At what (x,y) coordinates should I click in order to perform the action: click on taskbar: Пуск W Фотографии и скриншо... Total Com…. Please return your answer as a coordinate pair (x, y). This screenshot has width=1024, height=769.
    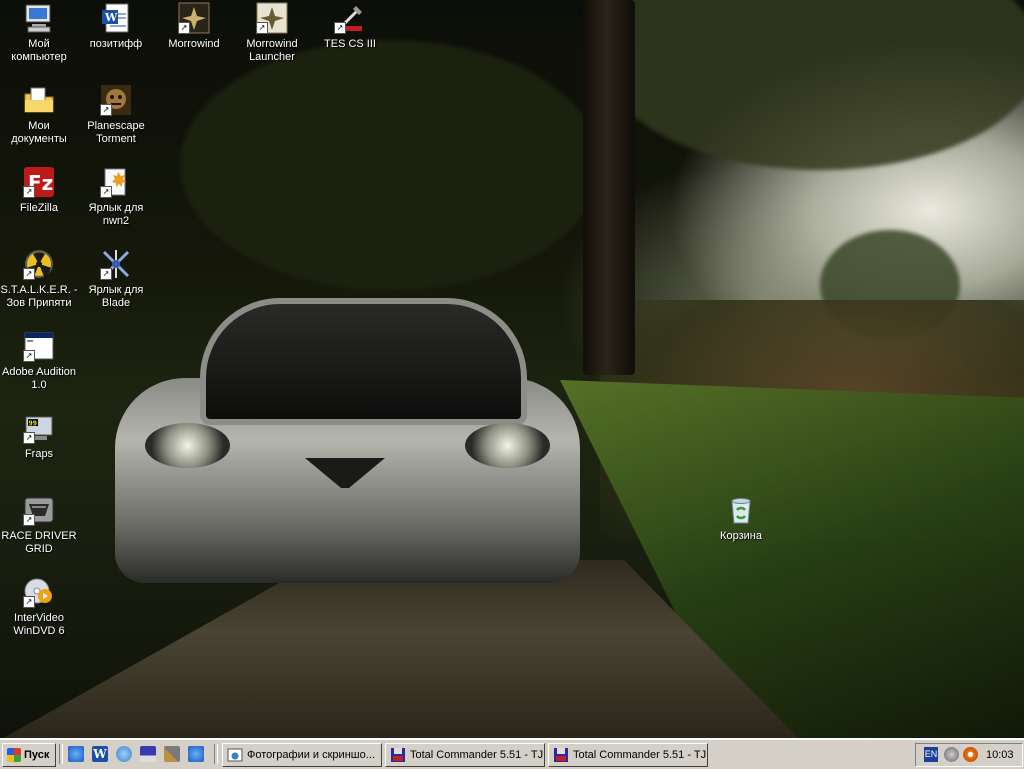
    Looking at the image, I should click on (512, 753).